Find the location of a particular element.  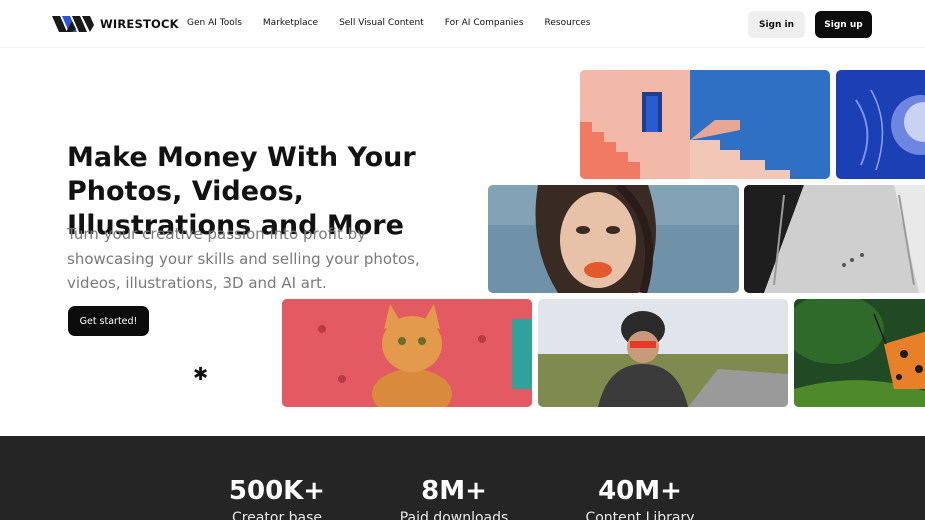

stat-value: 40M+ is located at coordinates (640, 491).